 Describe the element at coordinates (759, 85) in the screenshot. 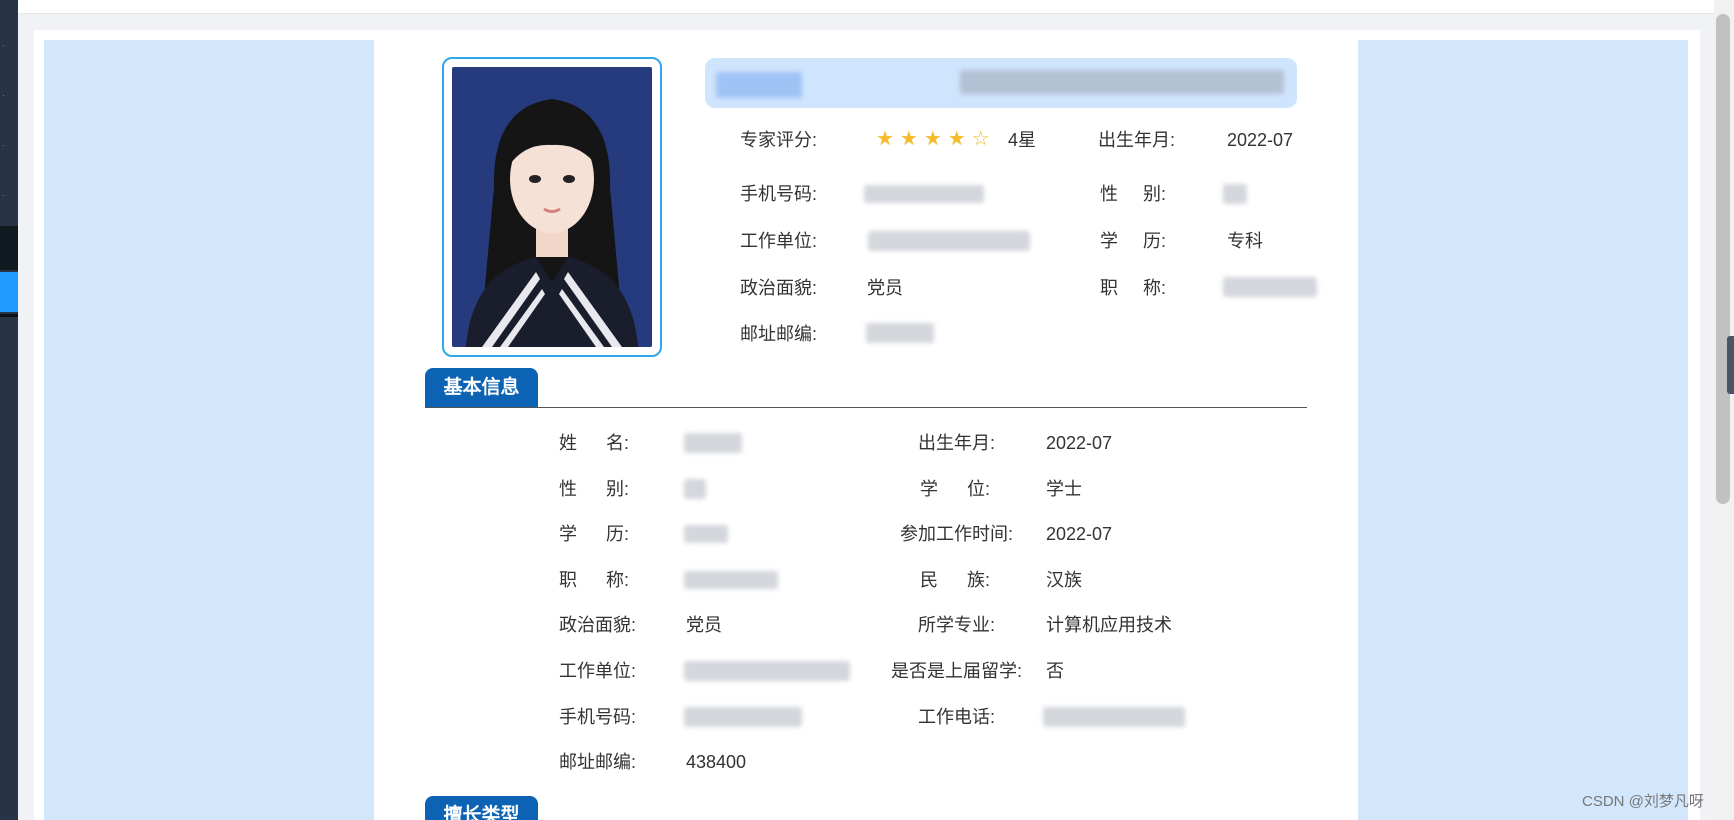

I see `redacted-name` at that location.